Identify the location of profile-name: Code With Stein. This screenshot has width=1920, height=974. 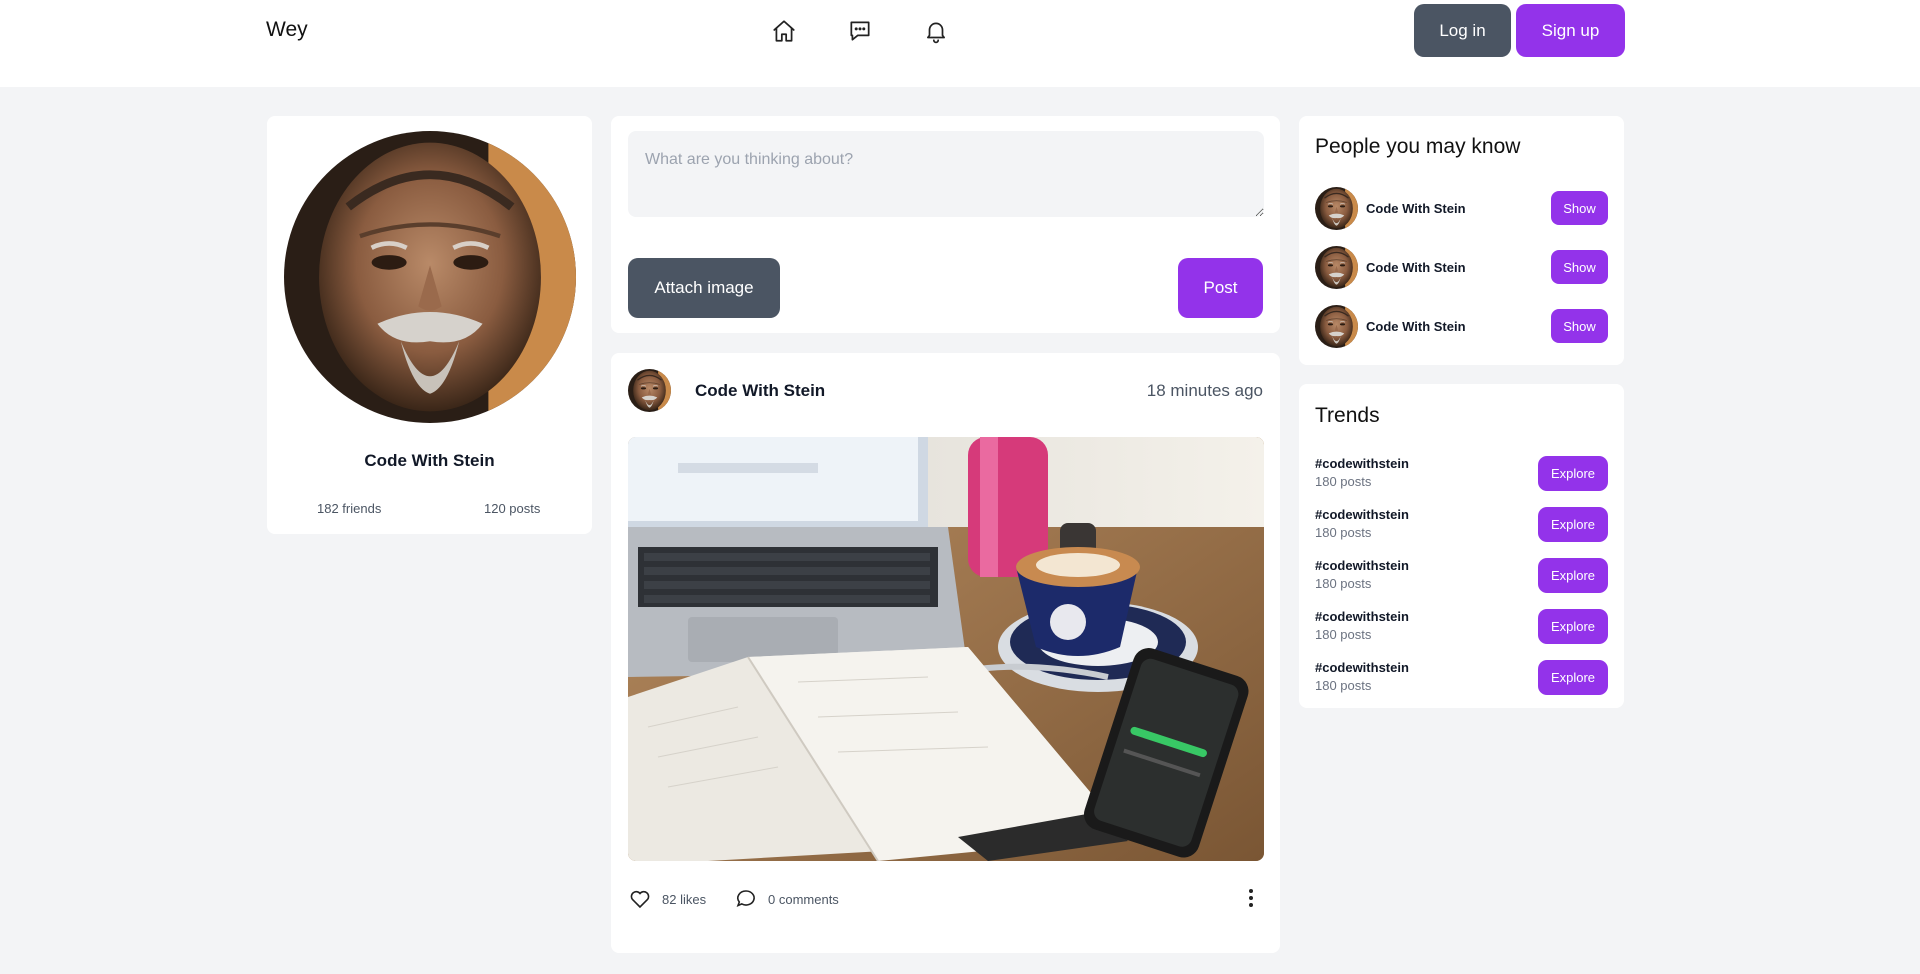
(429, 461).